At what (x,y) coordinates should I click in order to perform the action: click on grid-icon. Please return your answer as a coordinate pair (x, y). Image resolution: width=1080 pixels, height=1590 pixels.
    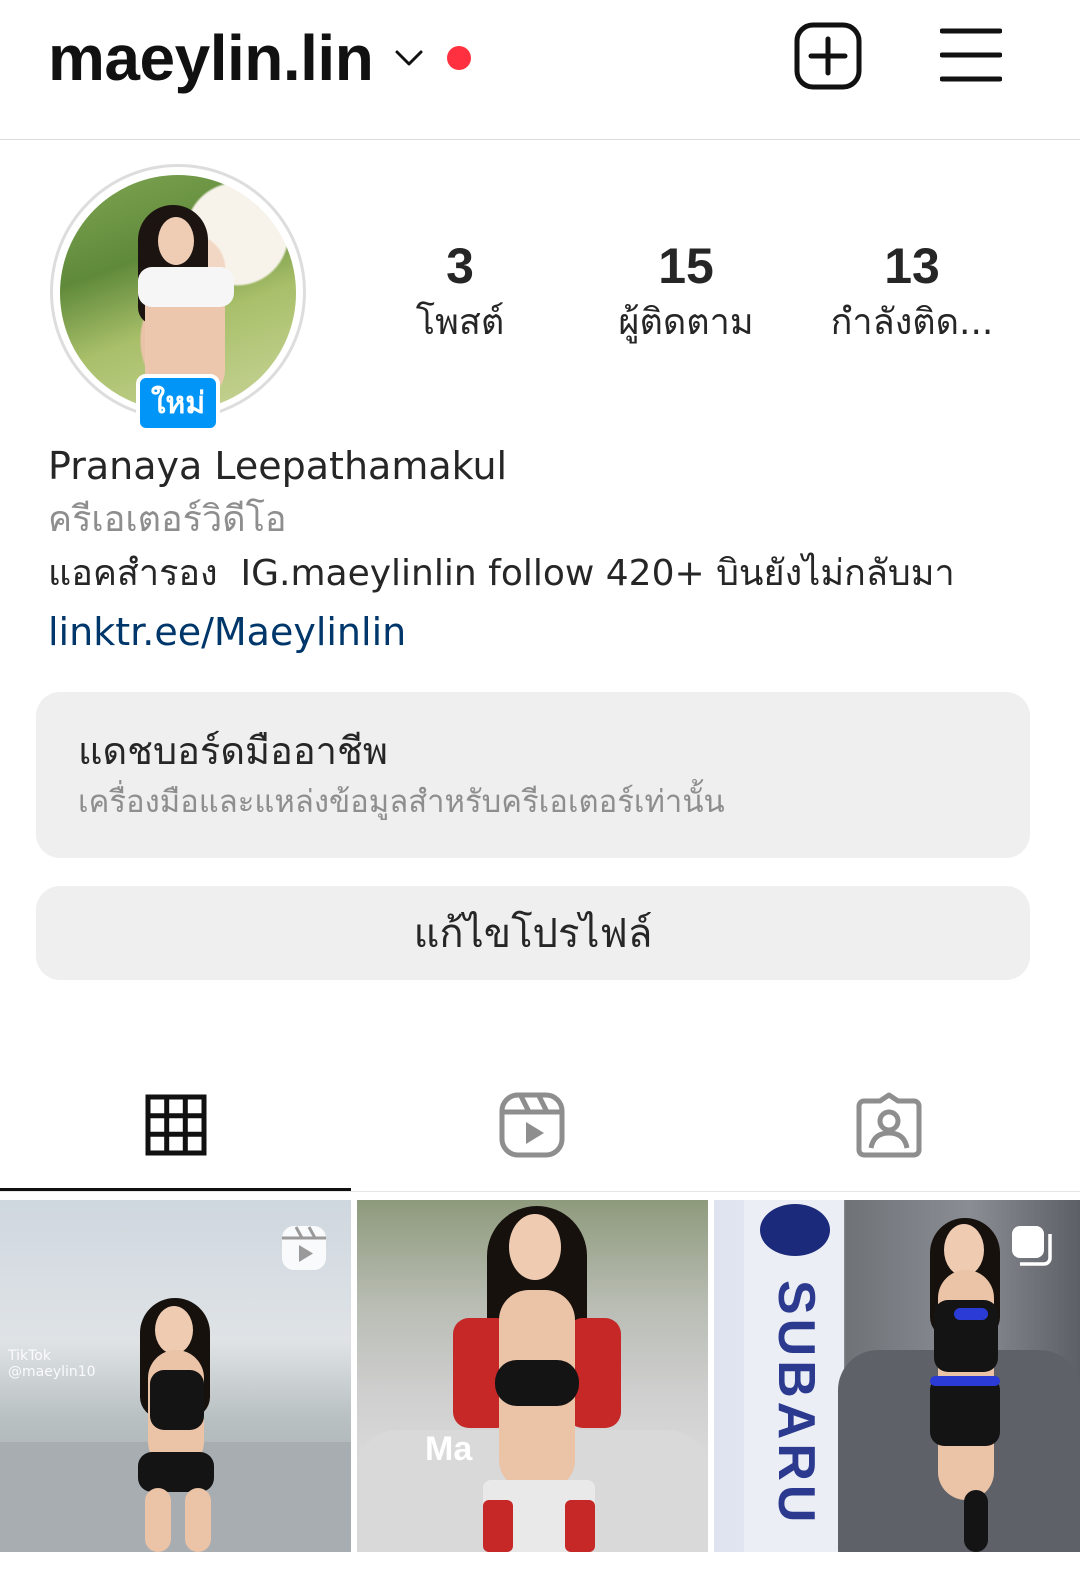
    Looking at the image, I should click on (176, 1125).